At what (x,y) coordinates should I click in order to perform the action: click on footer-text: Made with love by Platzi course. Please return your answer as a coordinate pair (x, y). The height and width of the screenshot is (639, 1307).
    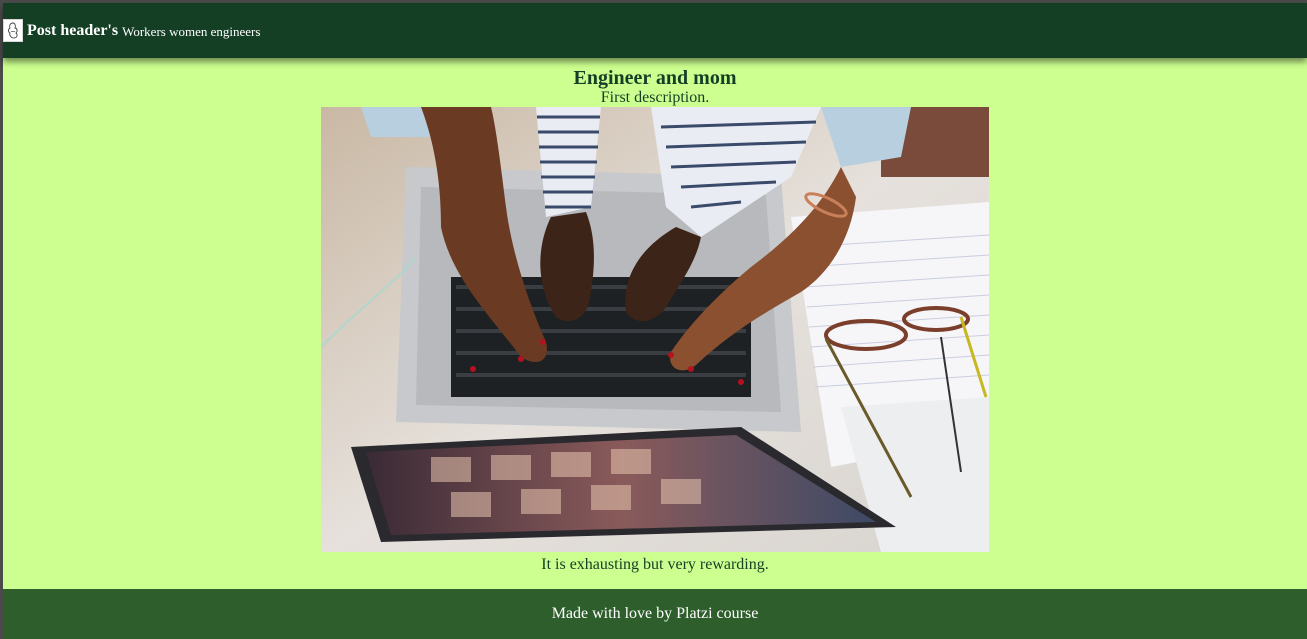
    Looking at the image, I should click on (655, 613).